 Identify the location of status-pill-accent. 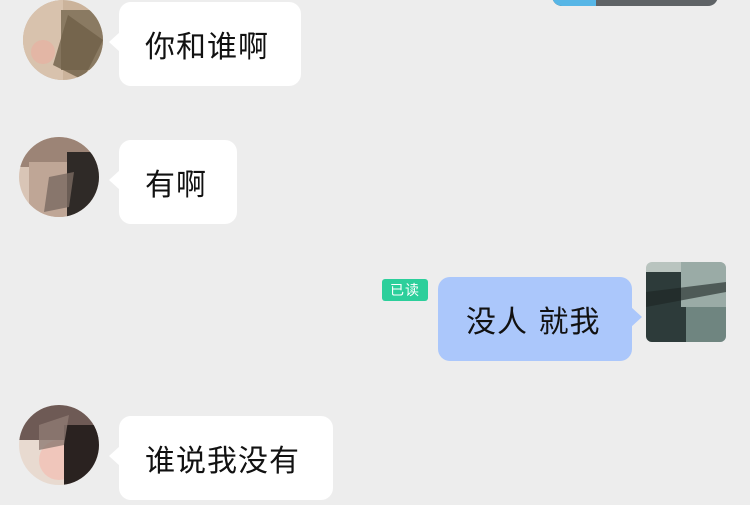
(574, 3).